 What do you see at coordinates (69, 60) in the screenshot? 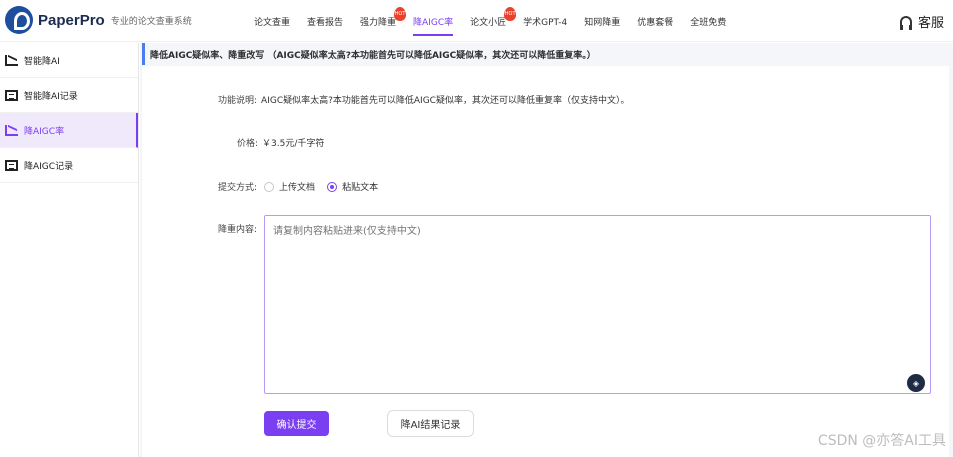
I see `sidebar-item-smart-reduce-ai: 智能降AI` at bounding box center [69, 60].